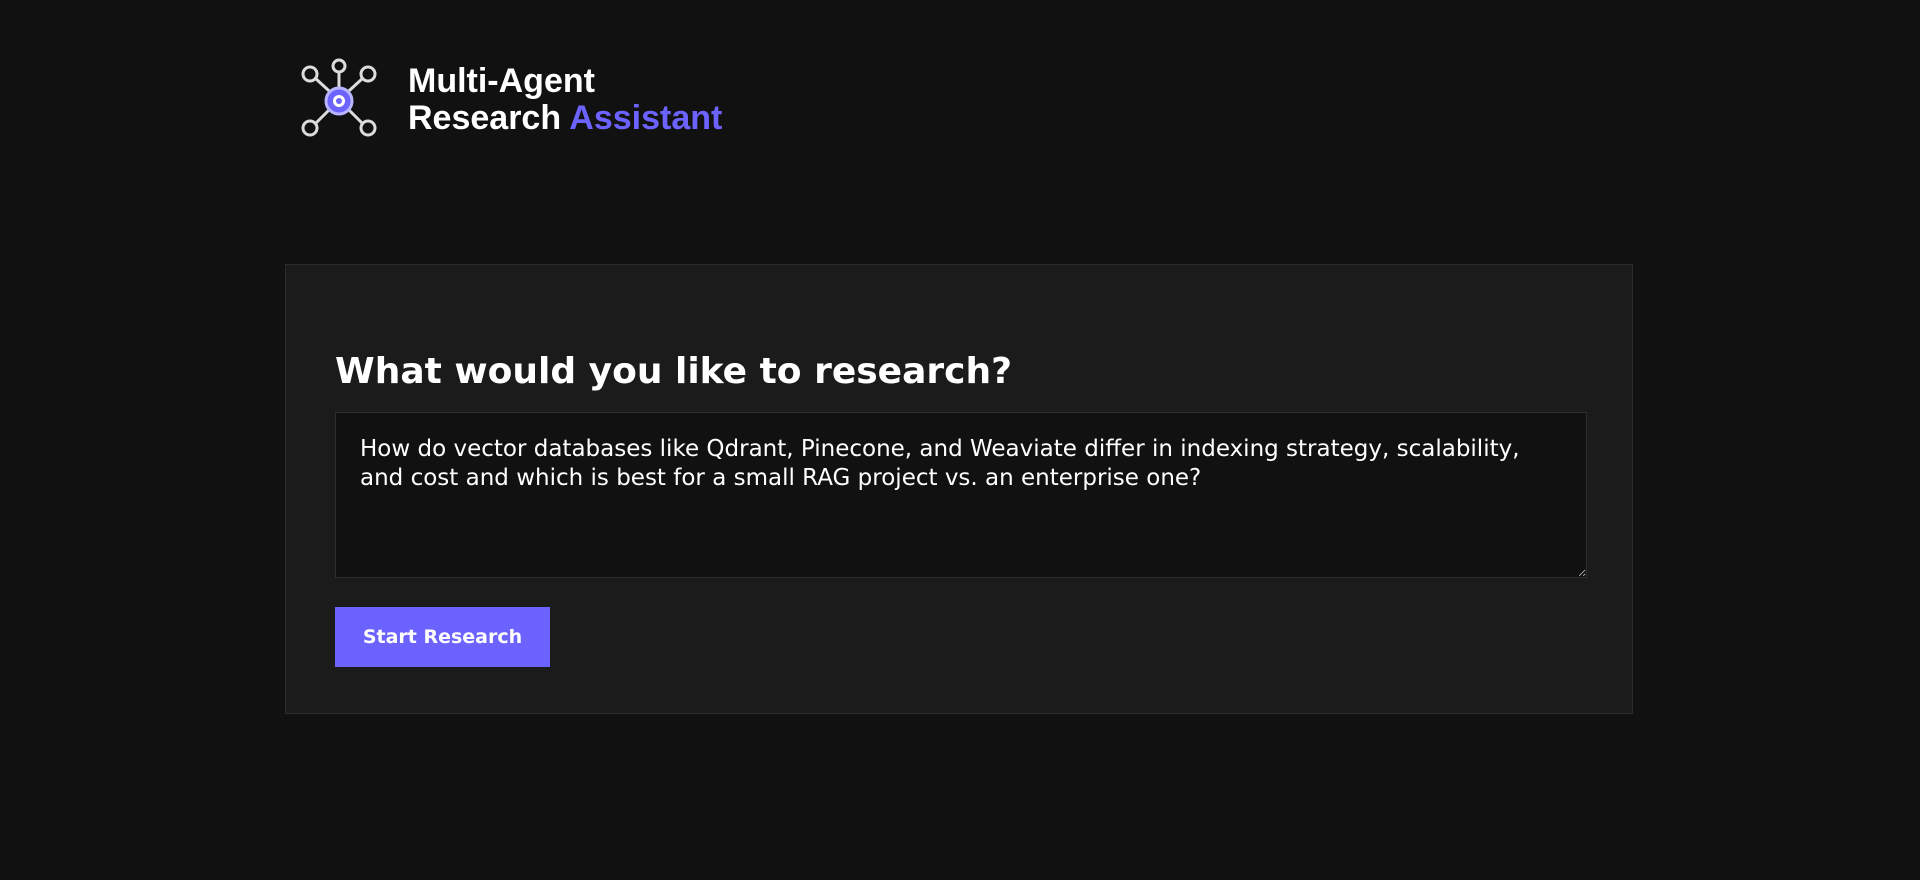 This screenshot has height=880, width=1920. I want to click on app-title-accent: Assistant, so click(646, 118).